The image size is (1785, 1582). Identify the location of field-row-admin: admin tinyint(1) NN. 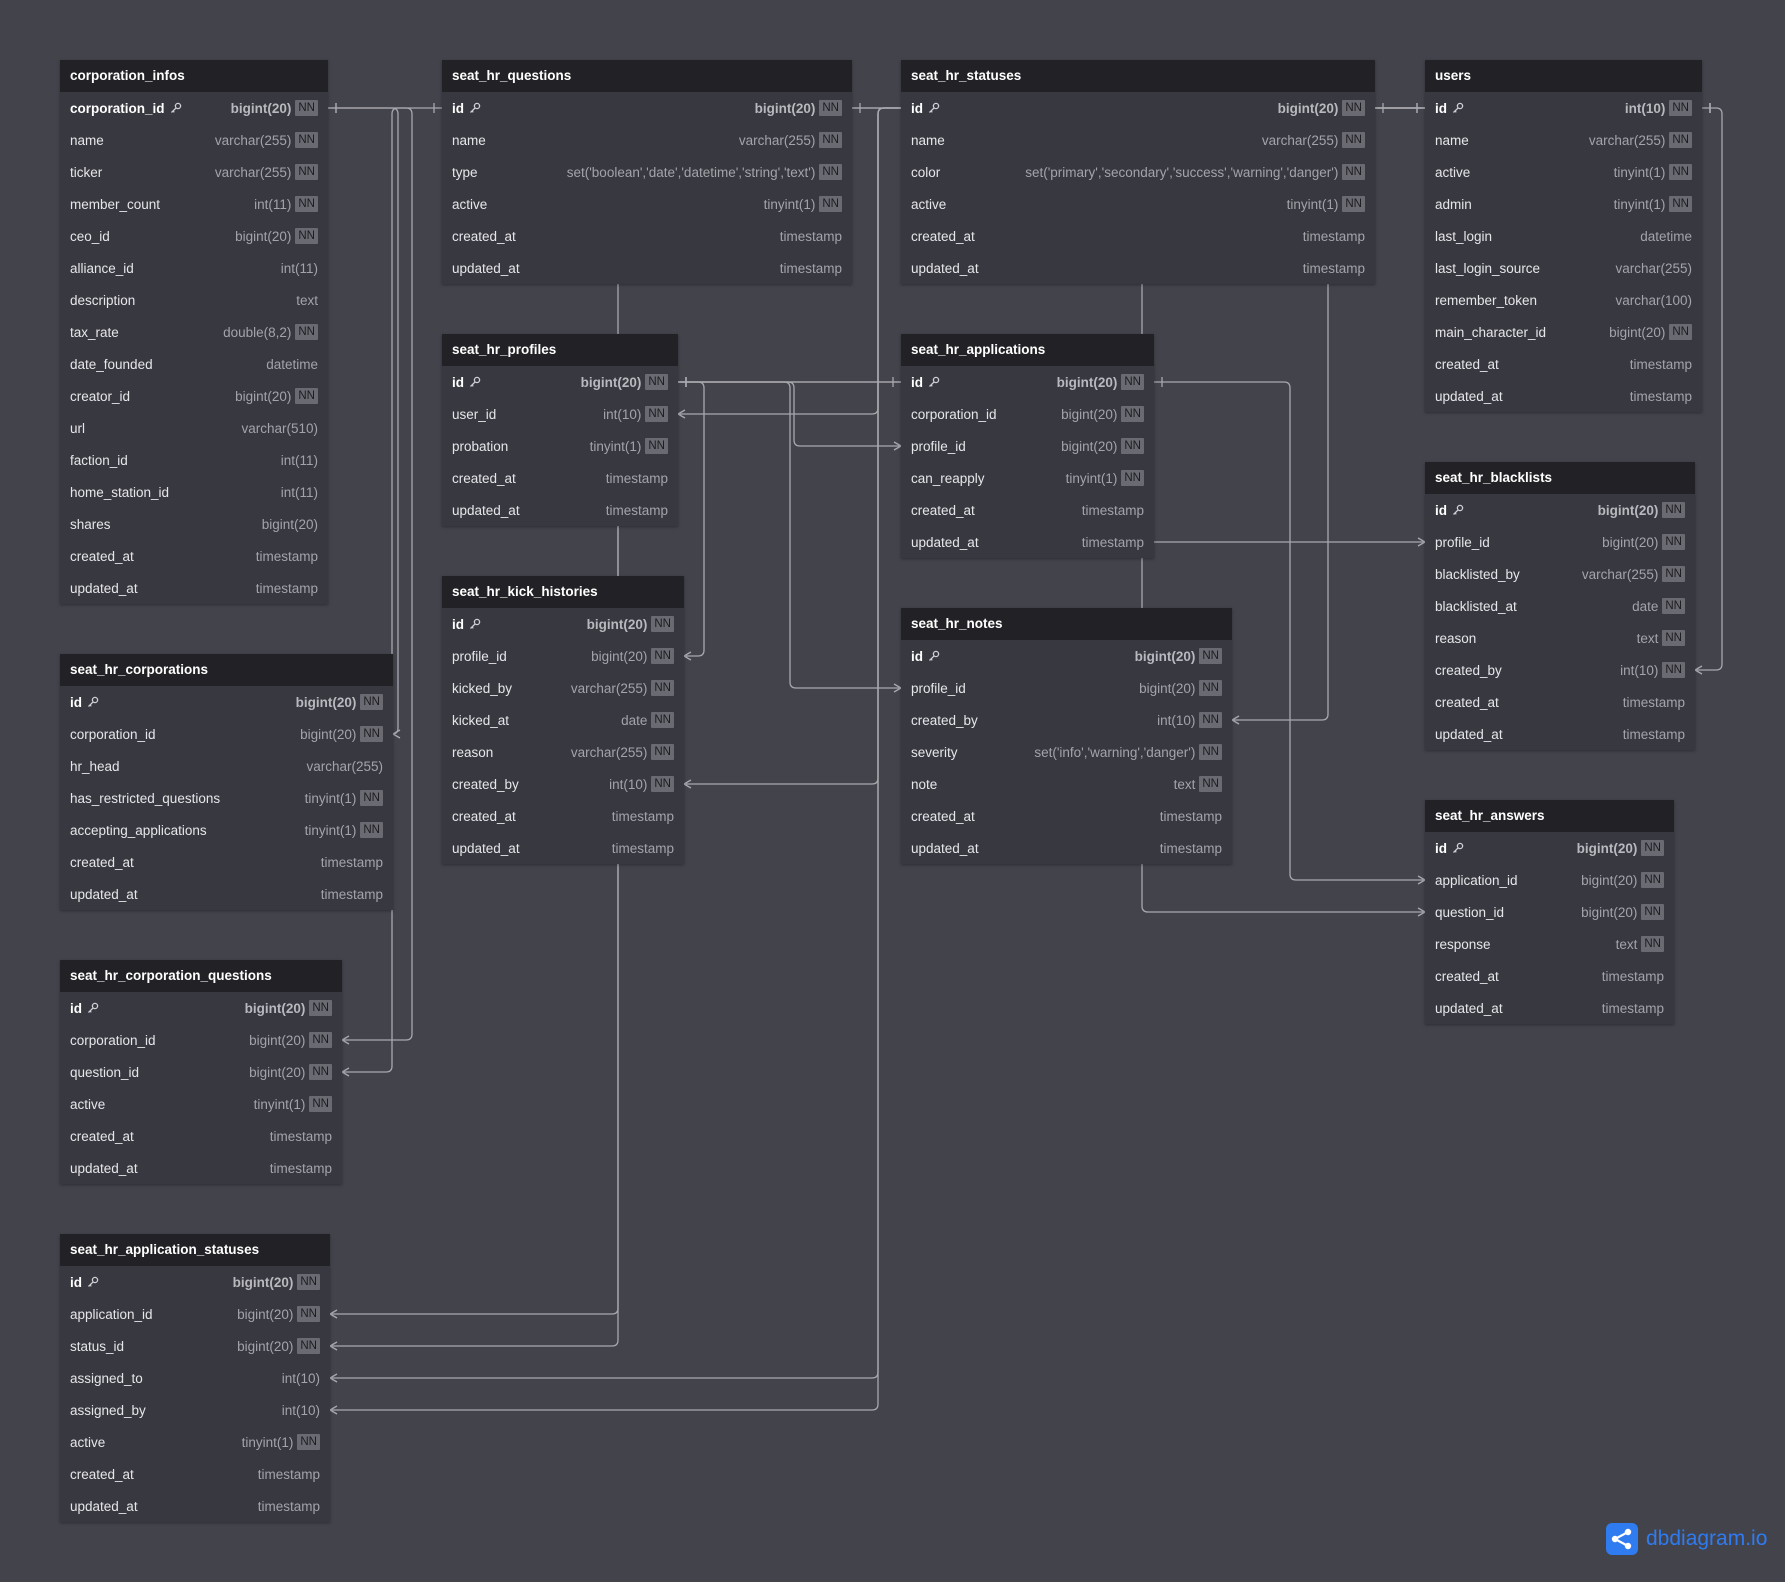
(1563, 204).